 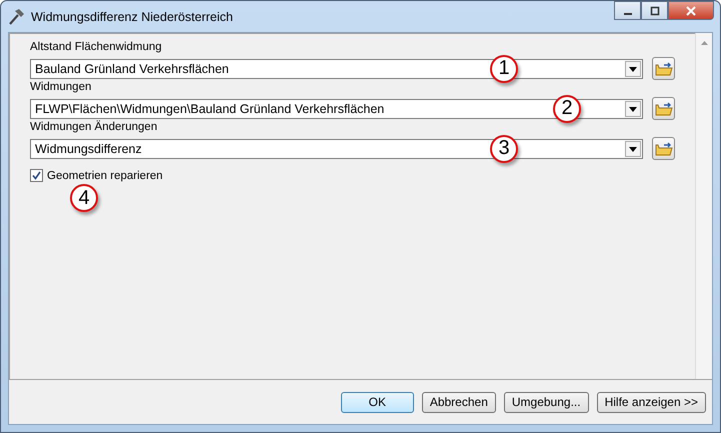 What do you see at coordinates (504, 148) in the screenshot?
I see `callout-number: 3` at bounding box center [504, 148].